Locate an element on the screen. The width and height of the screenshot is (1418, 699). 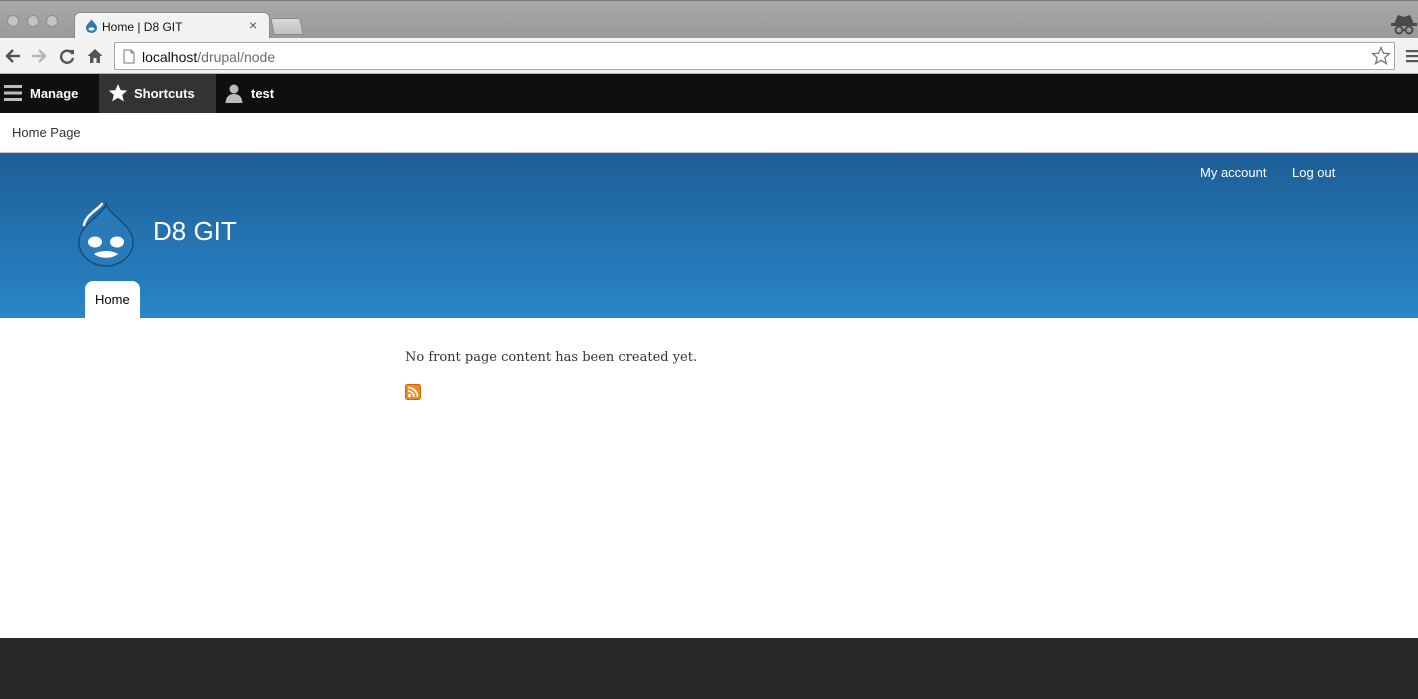
drupal-favicon-icon is located at coordinates (91, 26).